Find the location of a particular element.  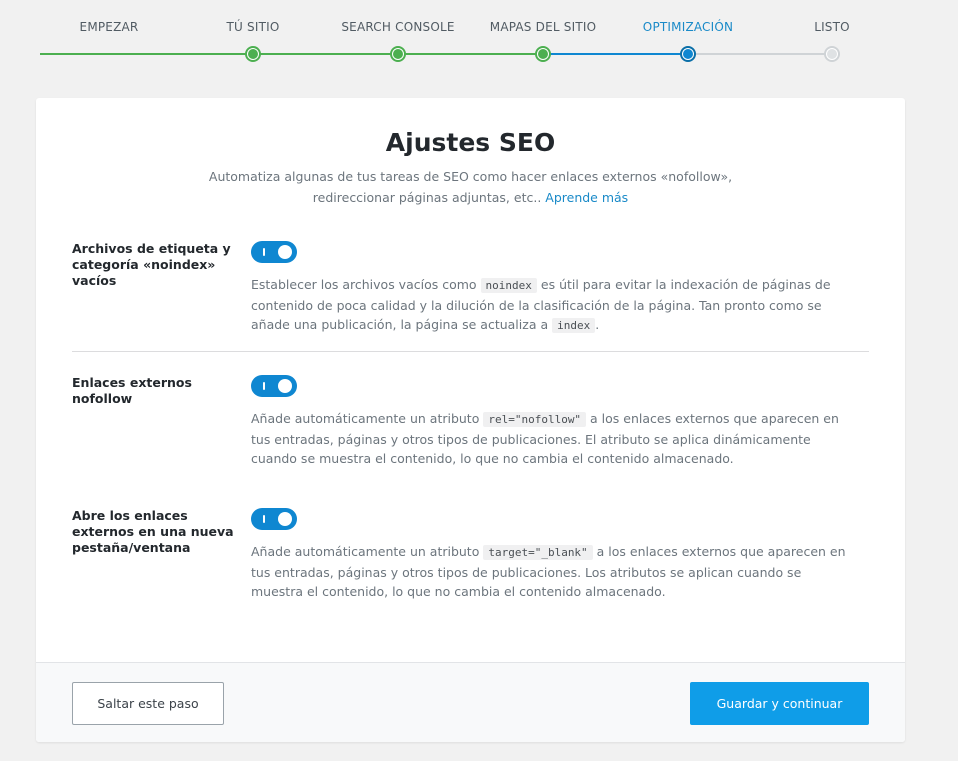

step-label-empezar: EMPEZAR is located at coordinates (109, 27).